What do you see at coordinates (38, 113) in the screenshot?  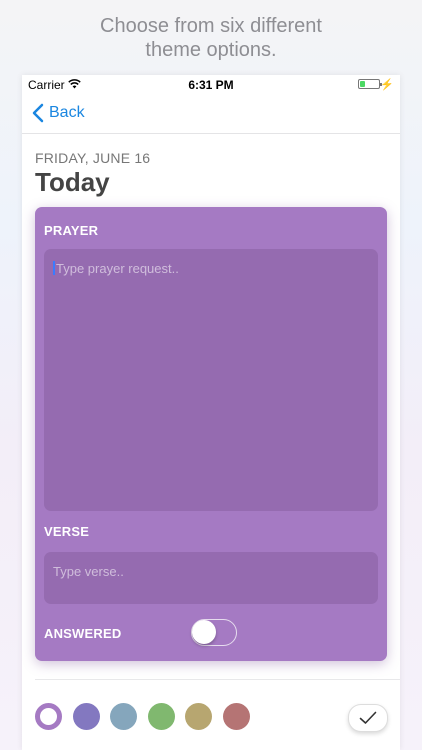 I see `chevron-left-icon` at bounding box center [38, 113].